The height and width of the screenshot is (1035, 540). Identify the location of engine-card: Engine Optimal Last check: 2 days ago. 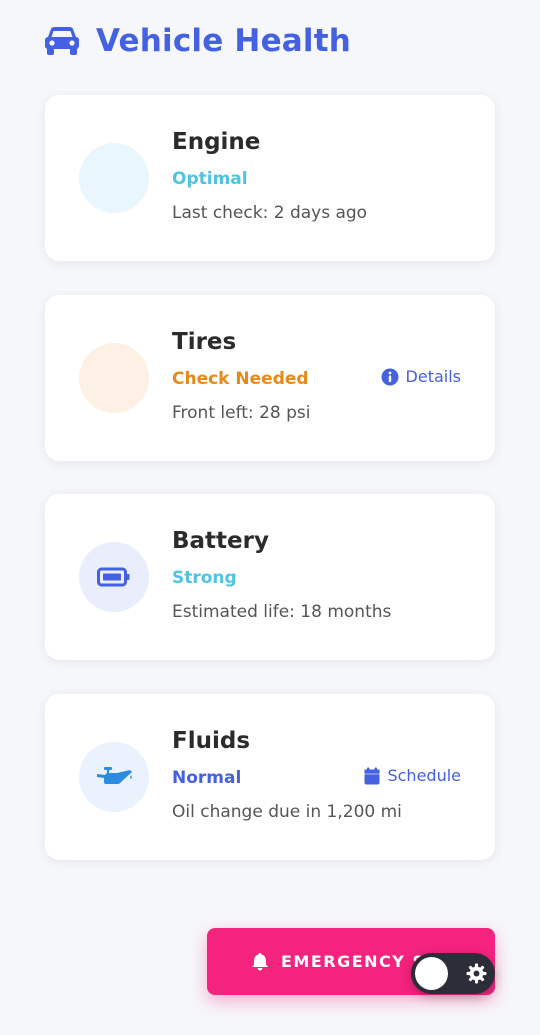
(270, 178).